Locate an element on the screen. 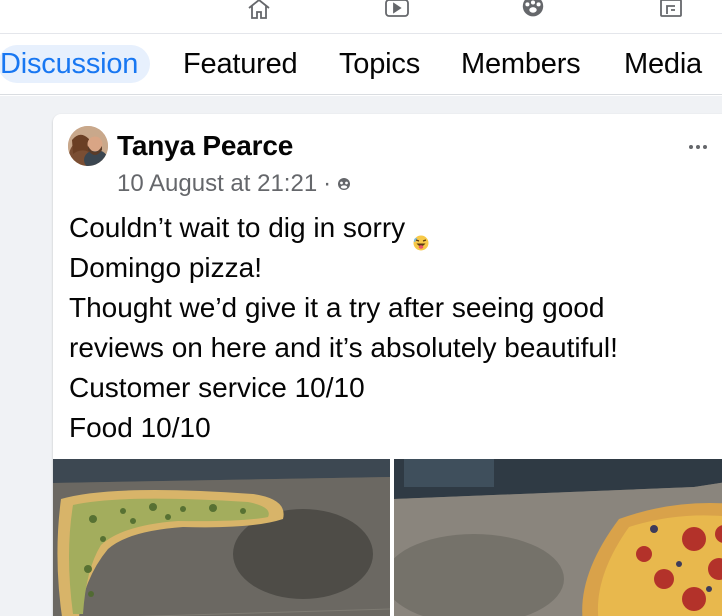 This screenshot has height=616, width=722. post-line-text: Couldn’t wait to dig in sorry is located at coordinates (237, 227).